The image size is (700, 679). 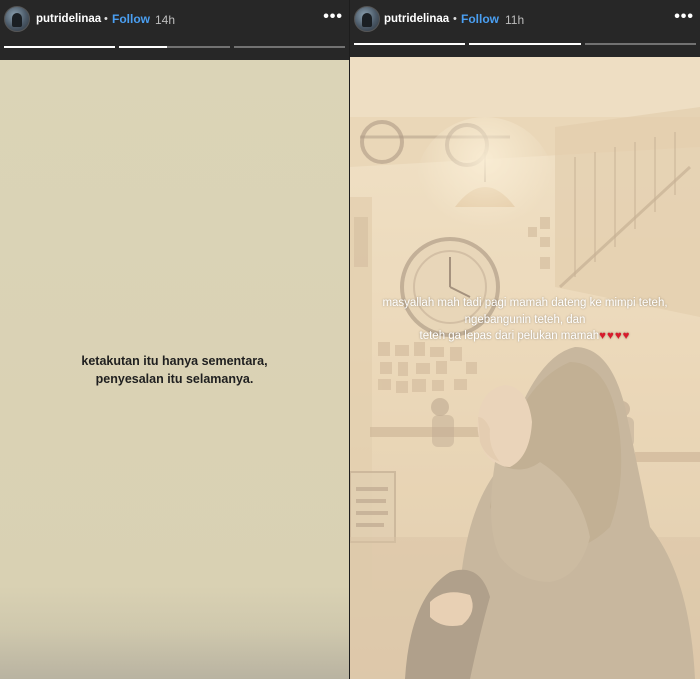 I want to click on caption-text: teteh ga lepas dari pelukan mamah, so click(x=509, y=336).